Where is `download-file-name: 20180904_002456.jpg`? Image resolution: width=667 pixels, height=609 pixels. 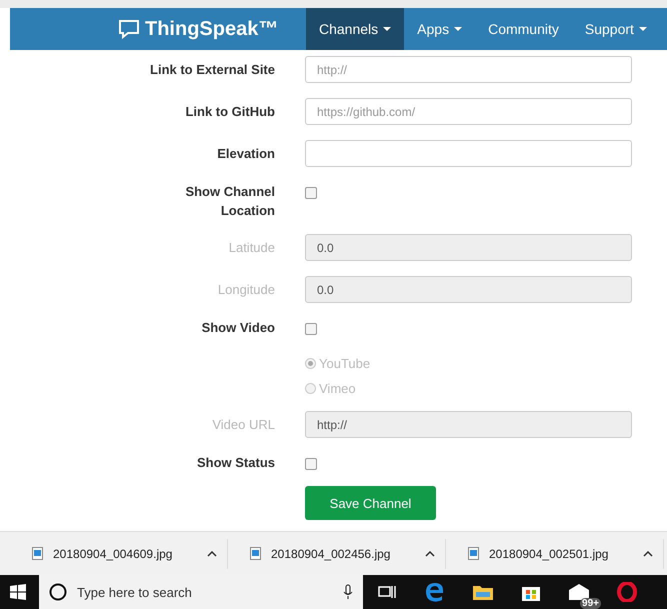
download-file-name: 20180904_002456.jpg is located at coordinates (343, 553).